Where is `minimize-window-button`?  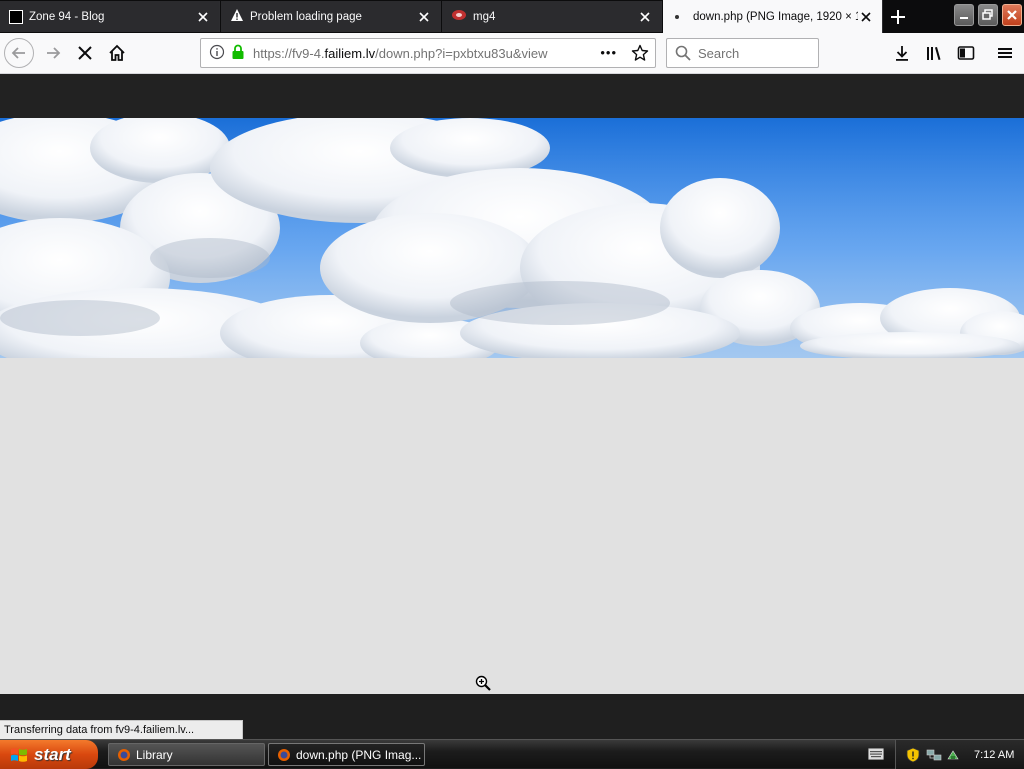
minimize-window-button is located at coordinates (964, 15).